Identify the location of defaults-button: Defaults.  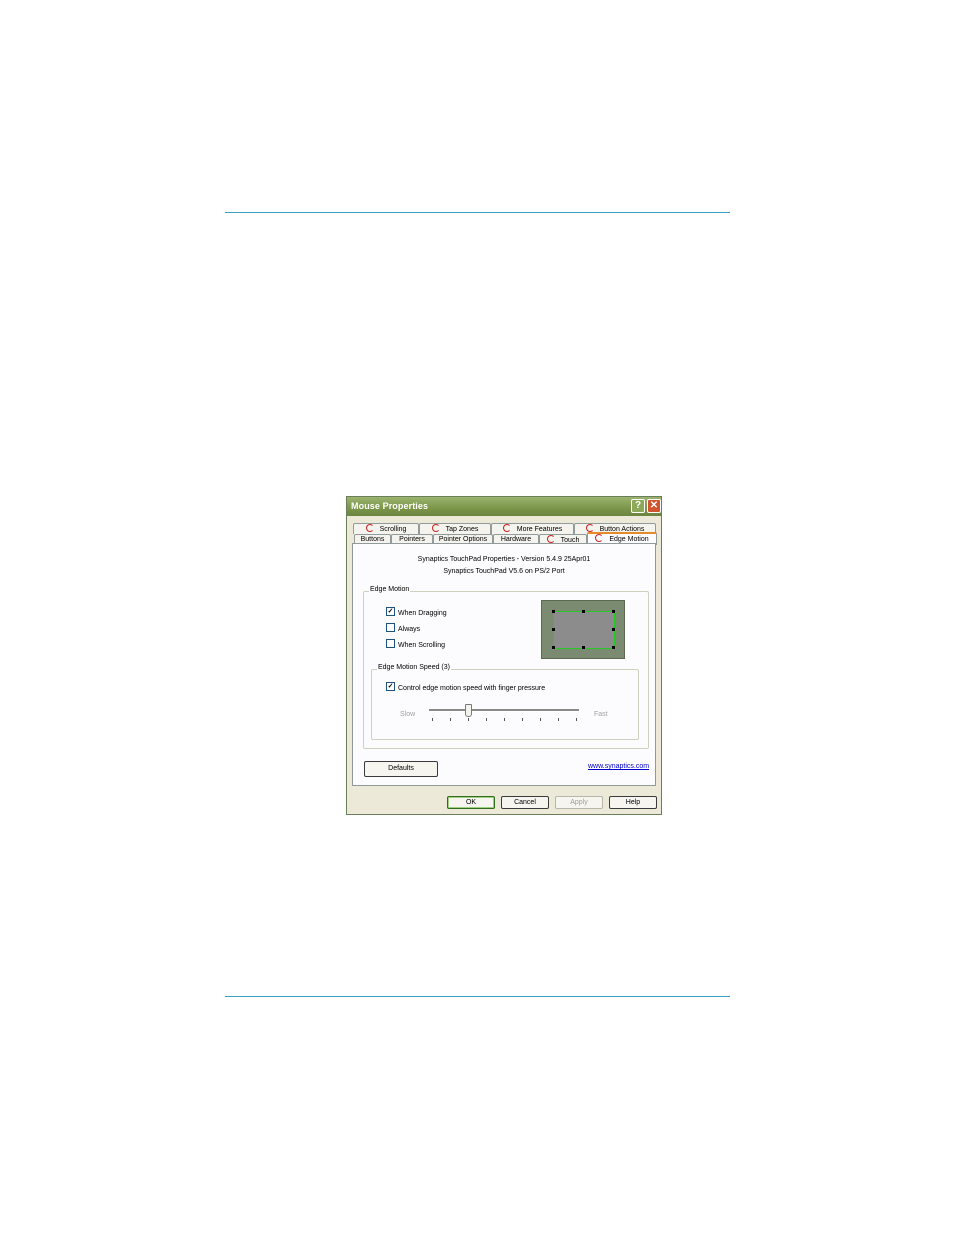
(401, 769).